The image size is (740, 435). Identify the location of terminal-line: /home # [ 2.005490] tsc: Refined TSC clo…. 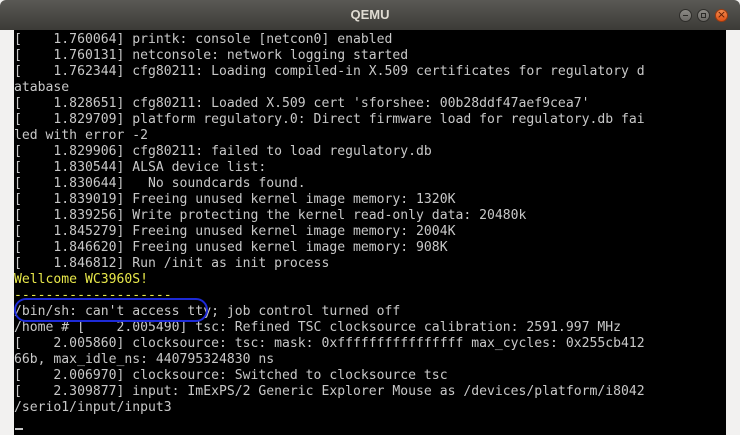
(317, 327).